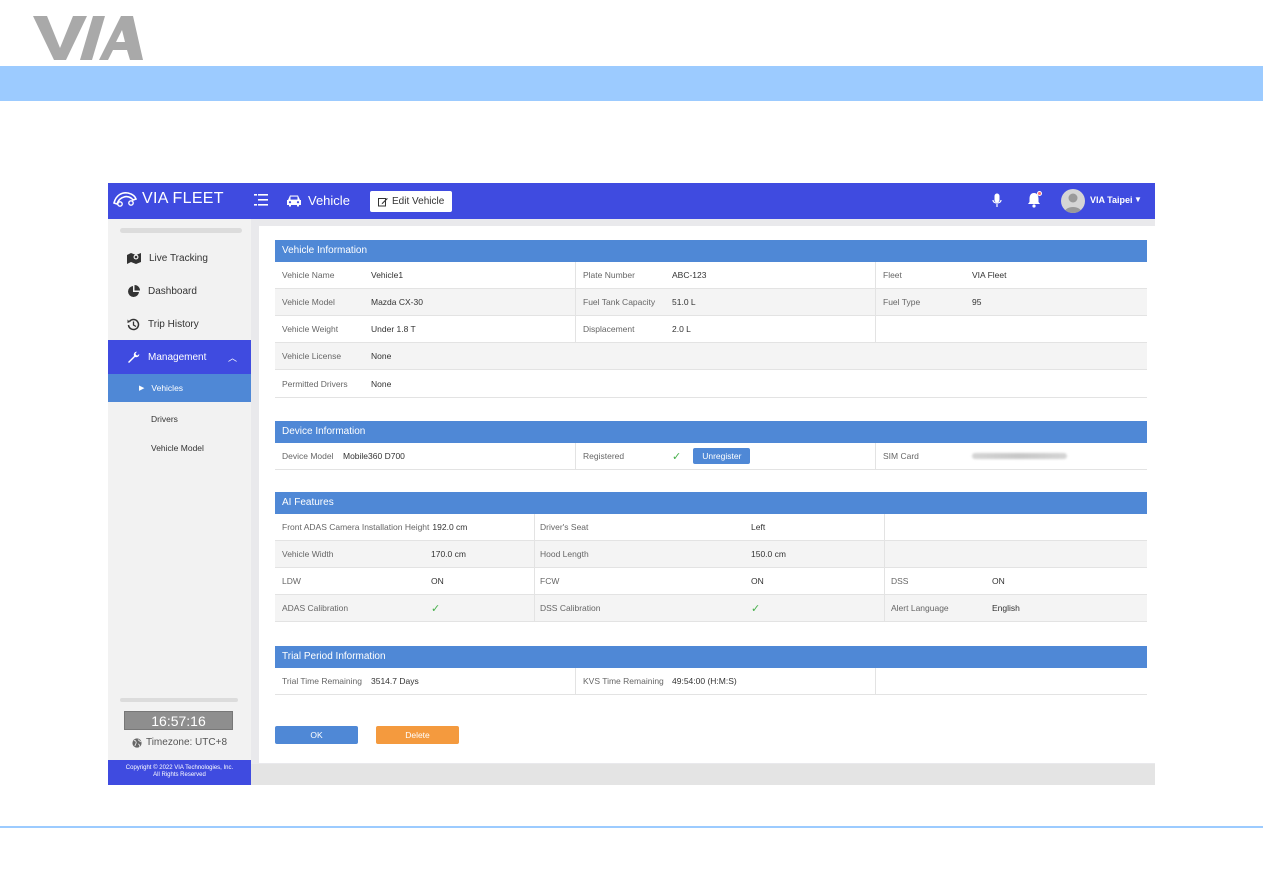 The width and height of the screenshot is (1263, 893). Describe the element at coordinates (179, 775) in the screenshot. I see `copyright-line: All Rights Reserved` at that location.